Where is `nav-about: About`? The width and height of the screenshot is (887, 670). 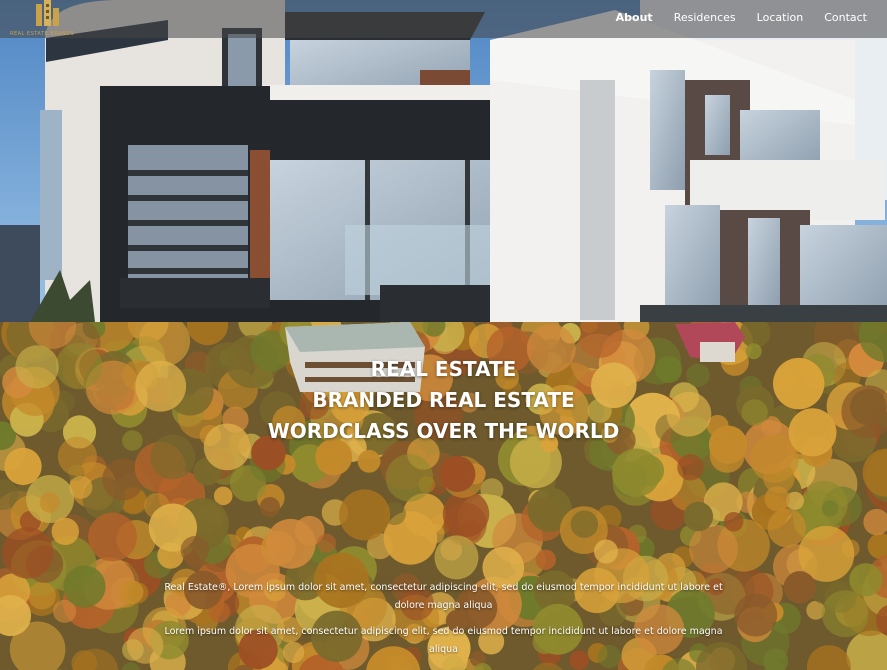 nav-about: About is located at coordinates (634, 17).